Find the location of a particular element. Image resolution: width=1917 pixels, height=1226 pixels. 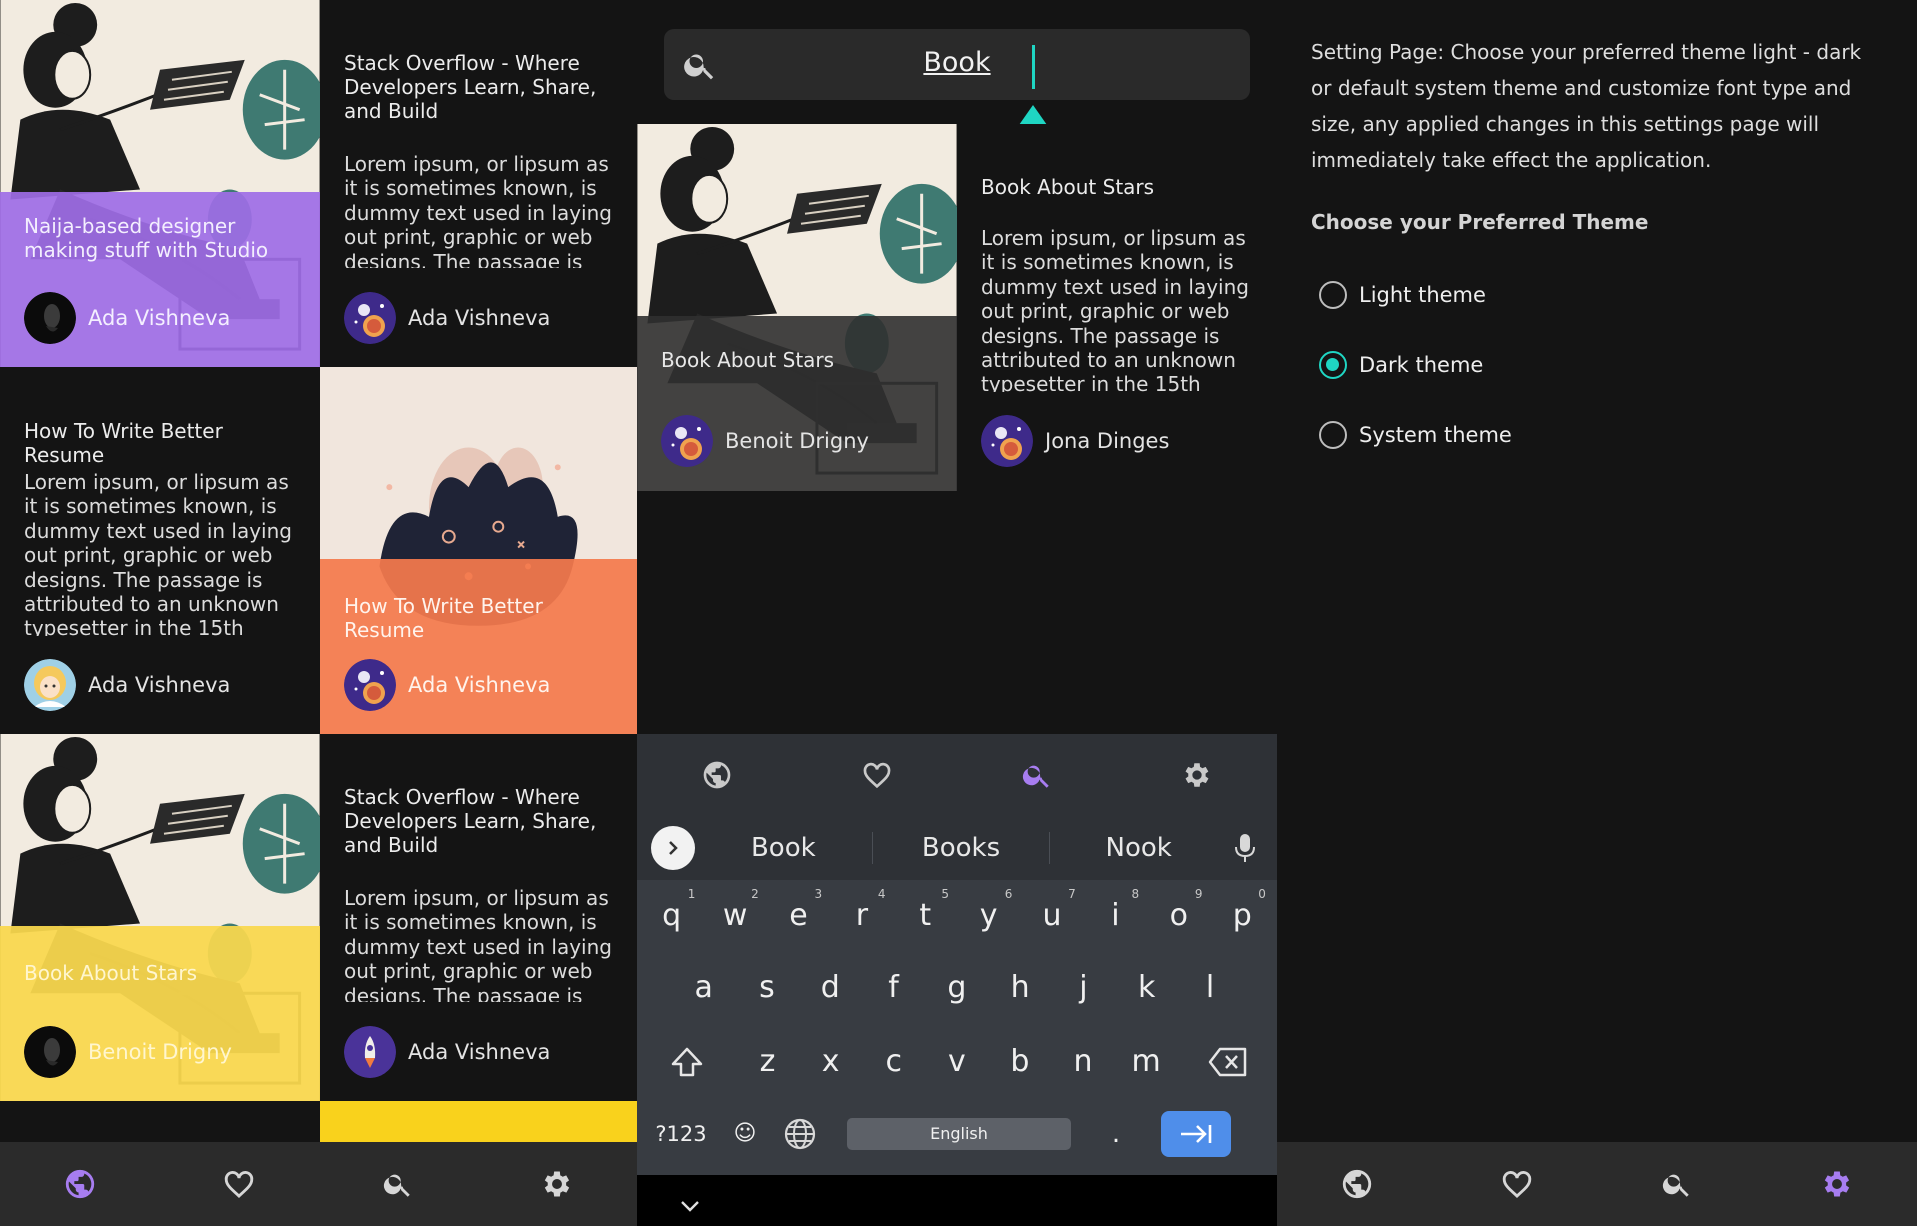

key-label: x is located at coordinates (830, 1061).